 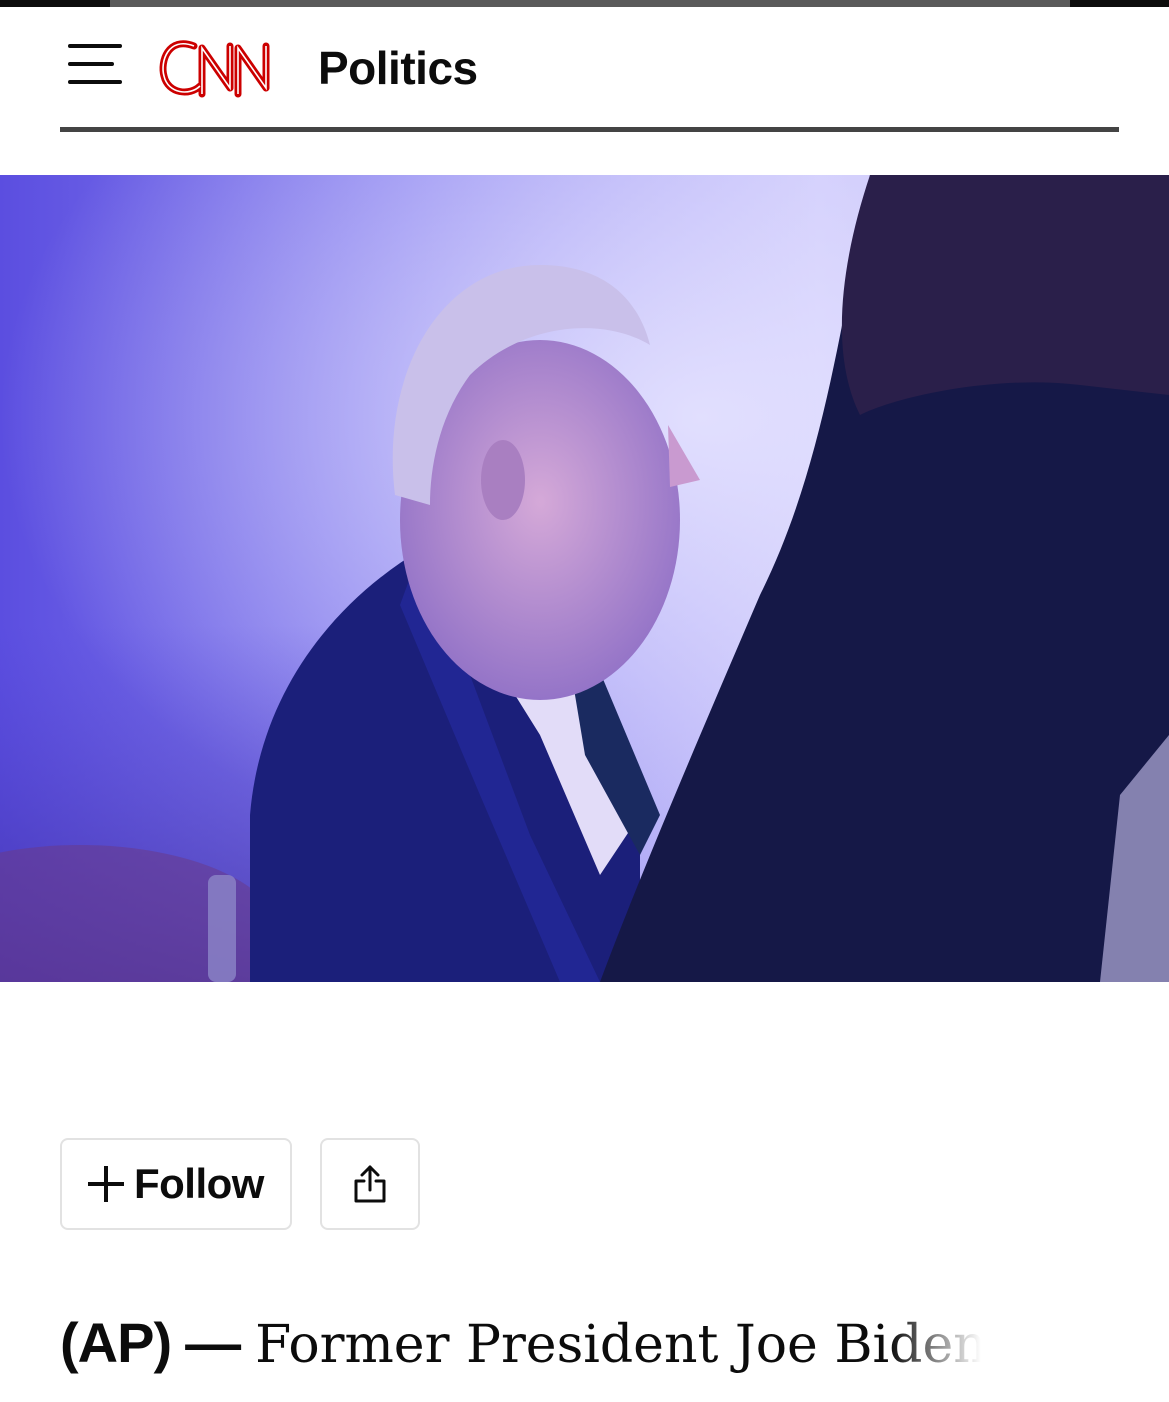 I want to click on dateline: (AP), so click(x=116, y=1342).